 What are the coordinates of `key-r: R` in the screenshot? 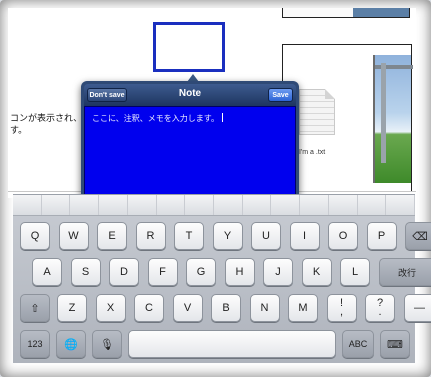 It's located at (150, 236).